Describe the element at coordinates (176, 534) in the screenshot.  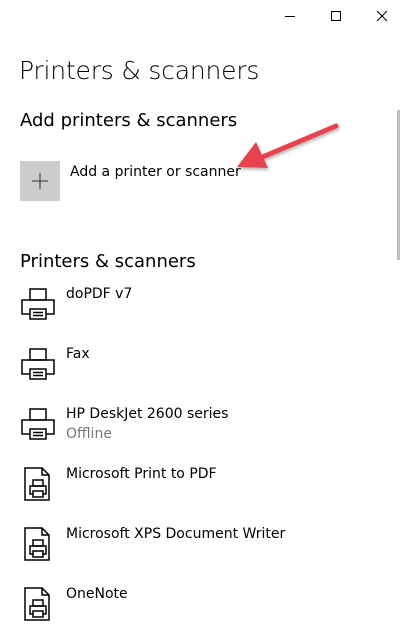
I see `printer-name: Microsoft XPS Document Writer` at that location.